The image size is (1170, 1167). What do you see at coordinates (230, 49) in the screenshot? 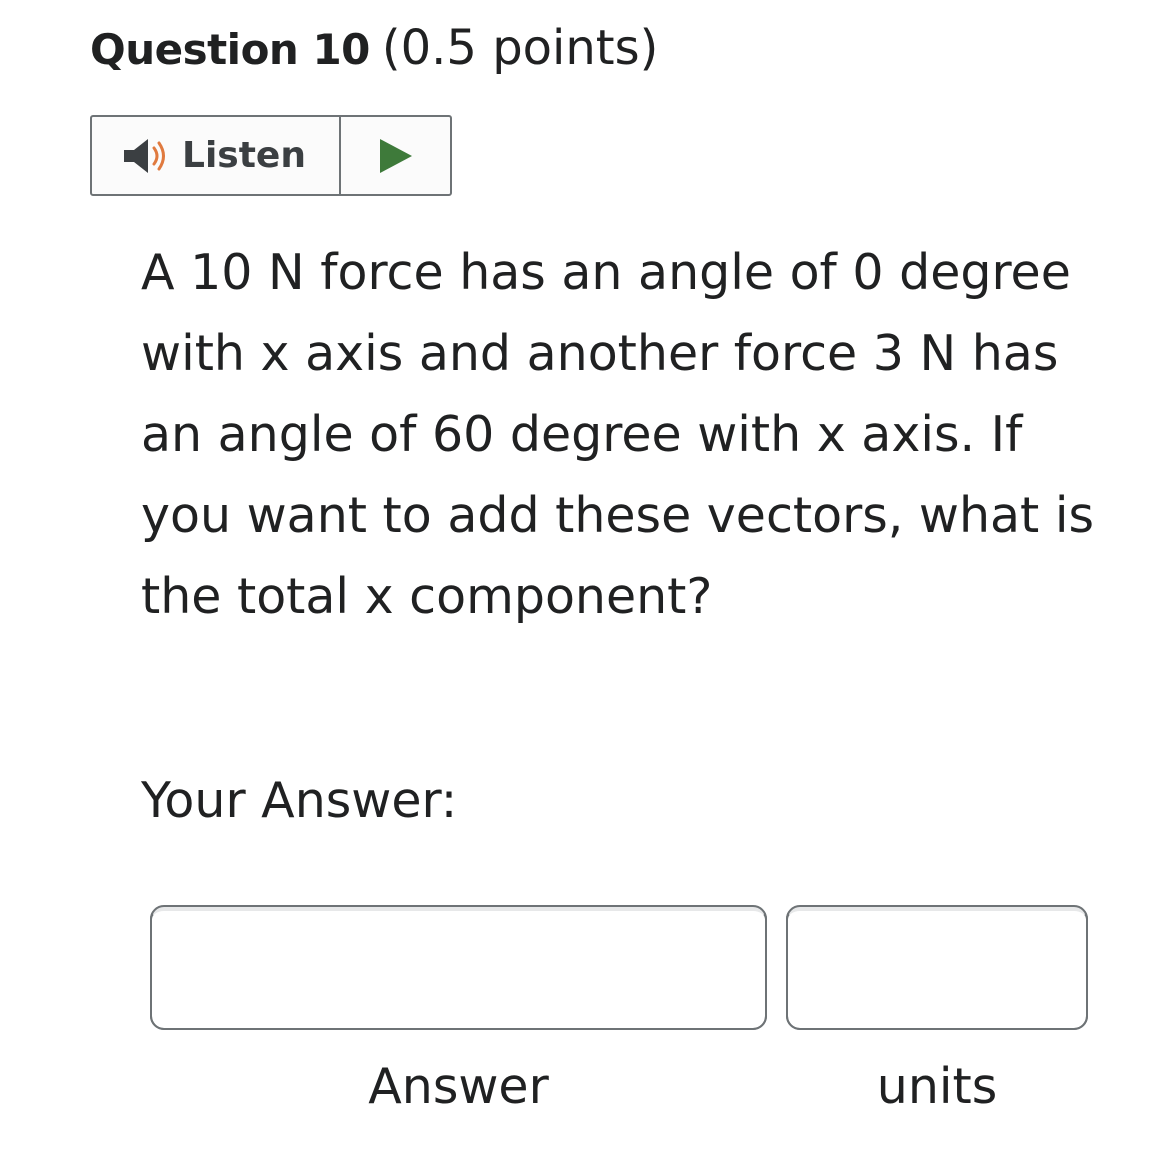
I see `question-number: Question 10` at bounding box center [230, 49].